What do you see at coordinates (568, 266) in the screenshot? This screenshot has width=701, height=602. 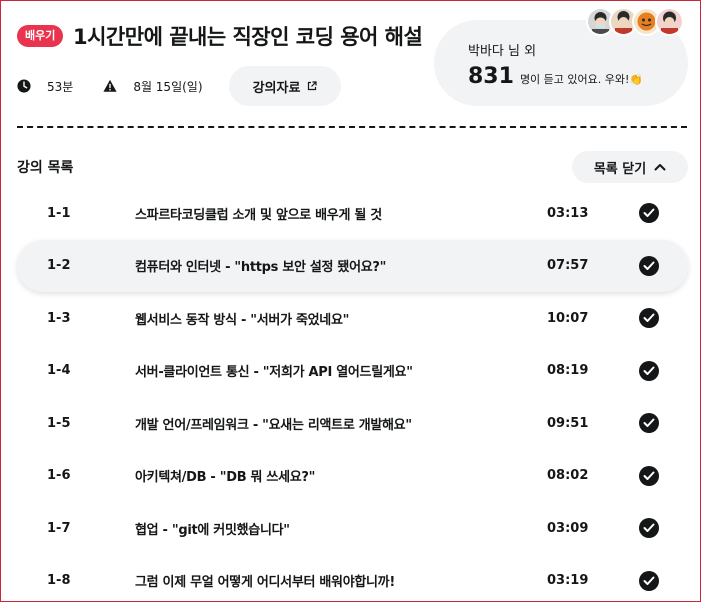 I see `lecture-duration: 07:57` at bounding box center [568, 266].